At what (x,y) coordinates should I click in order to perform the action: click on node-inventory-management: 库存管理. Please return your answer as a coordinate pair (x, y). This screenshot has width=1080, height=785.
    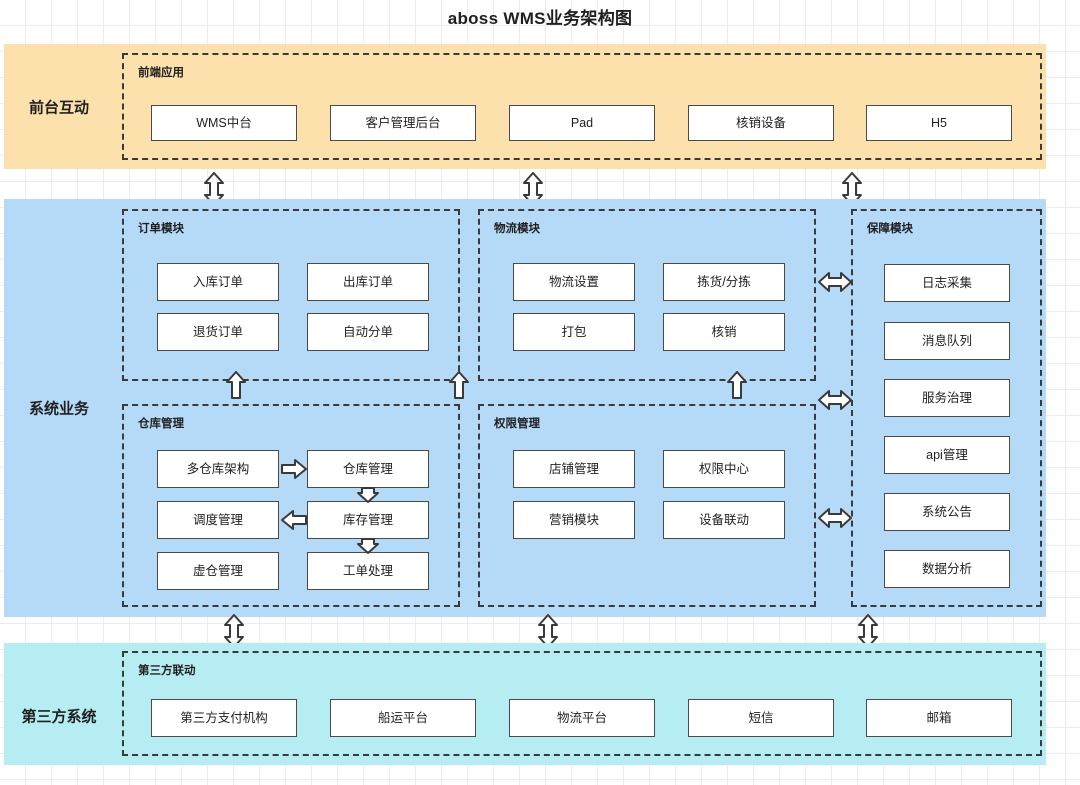
    Looking at the image, I should click on (368, 520).